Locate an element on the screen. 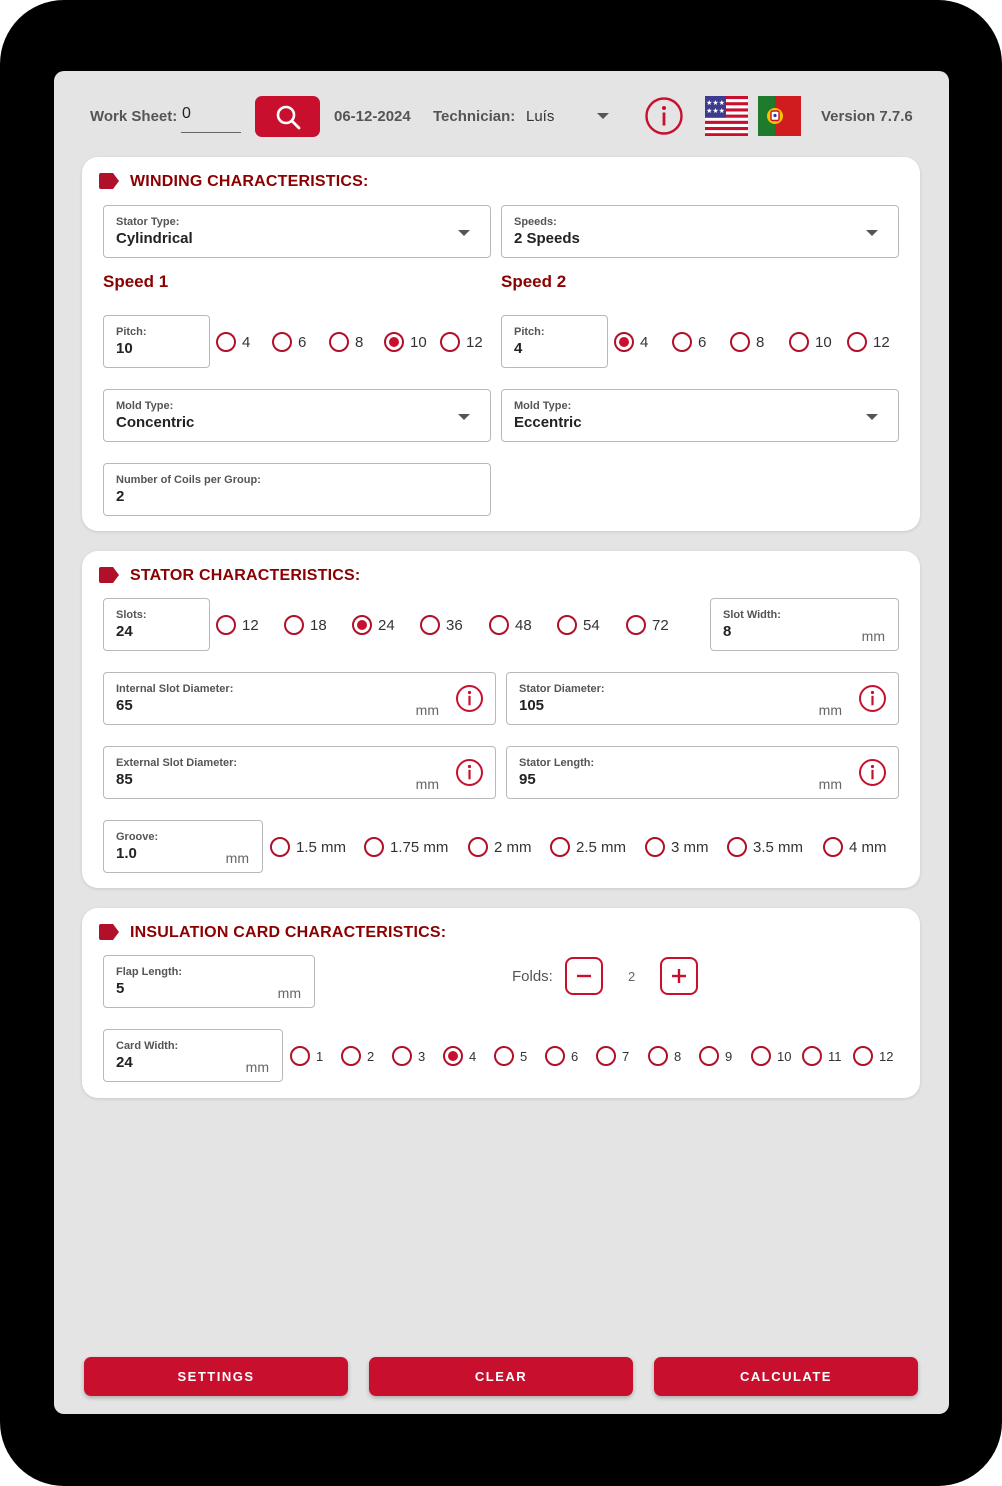  speed1-pitch-radio-6: 6 is located at coordinates (289, 342).